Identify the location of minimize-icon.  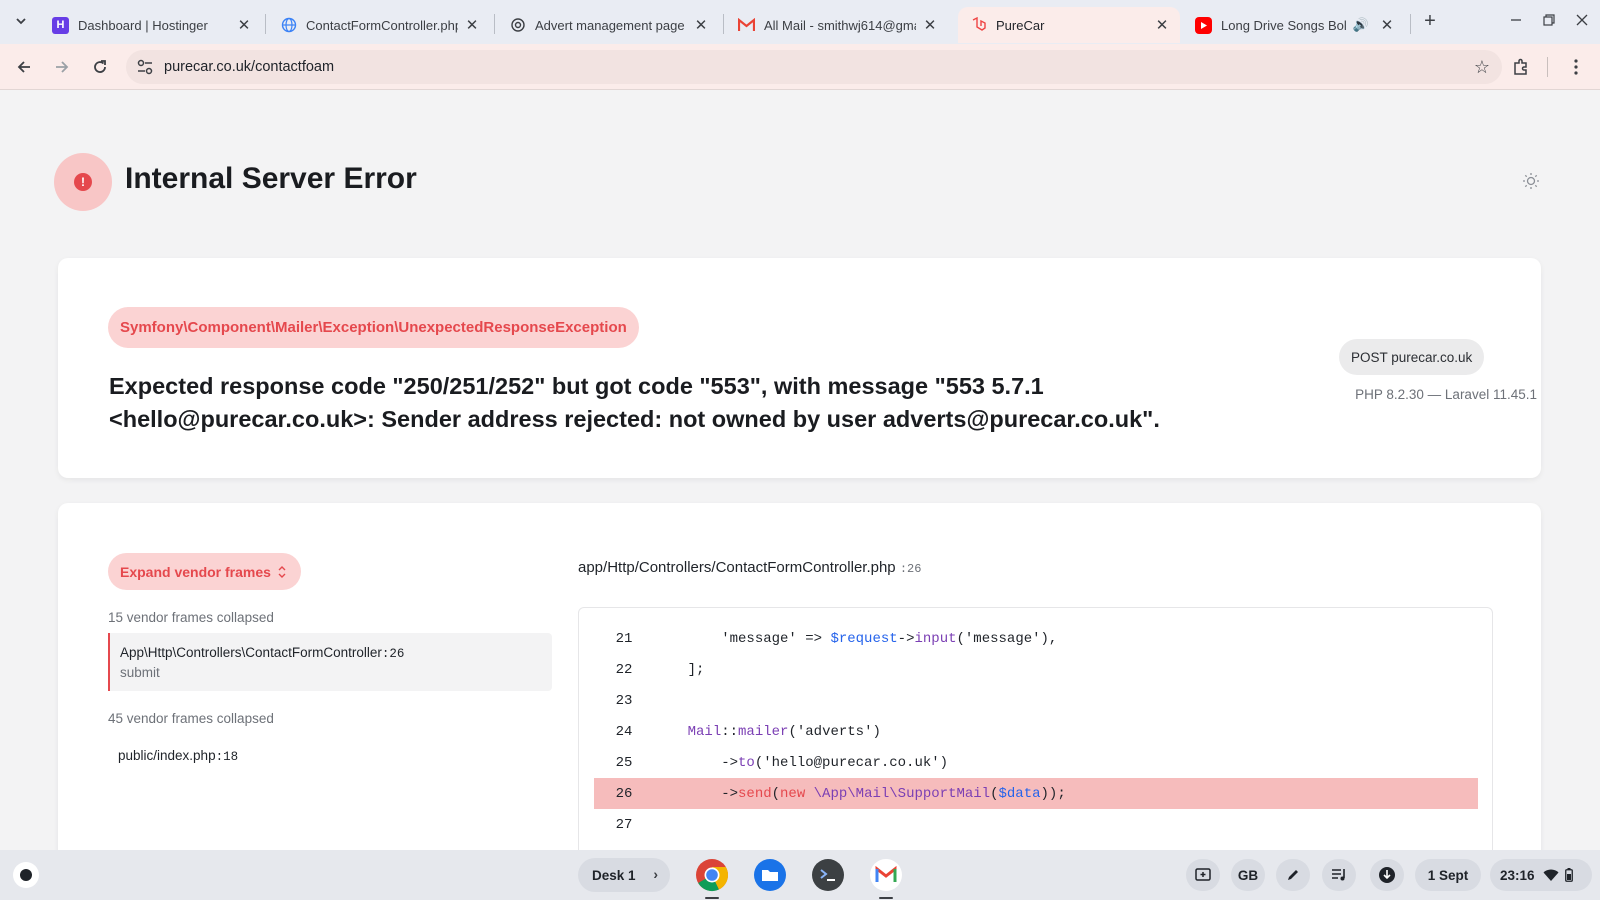
(1516, 20).